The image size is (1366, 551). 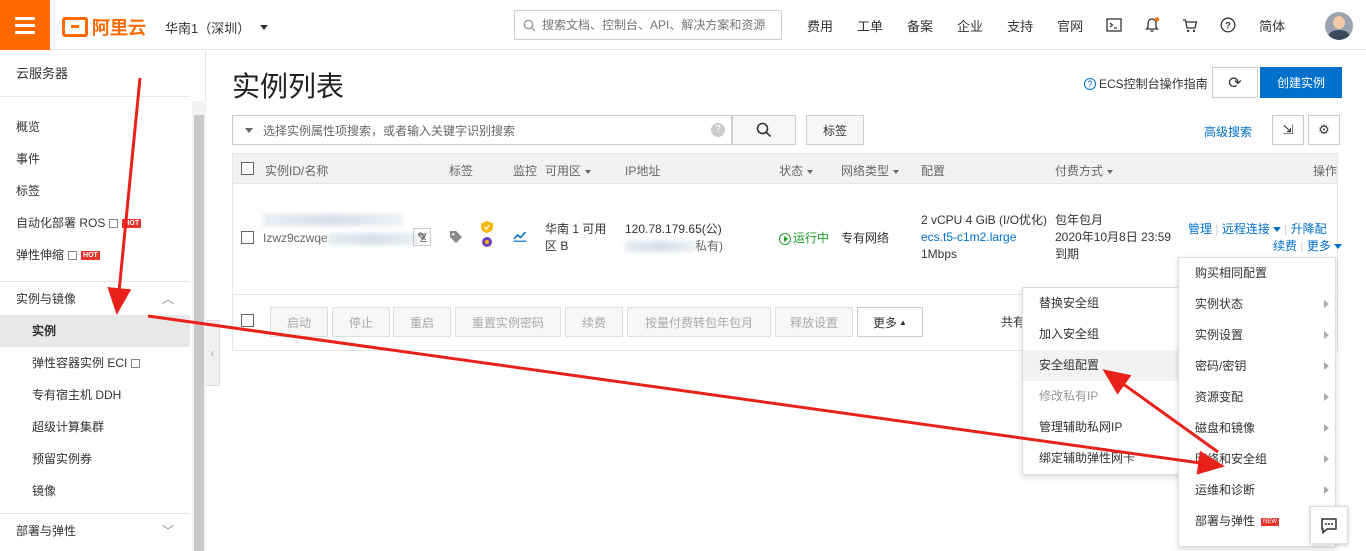 I want to click on sidebar-collapse-handle: ‹, so click(x=213, y=353).